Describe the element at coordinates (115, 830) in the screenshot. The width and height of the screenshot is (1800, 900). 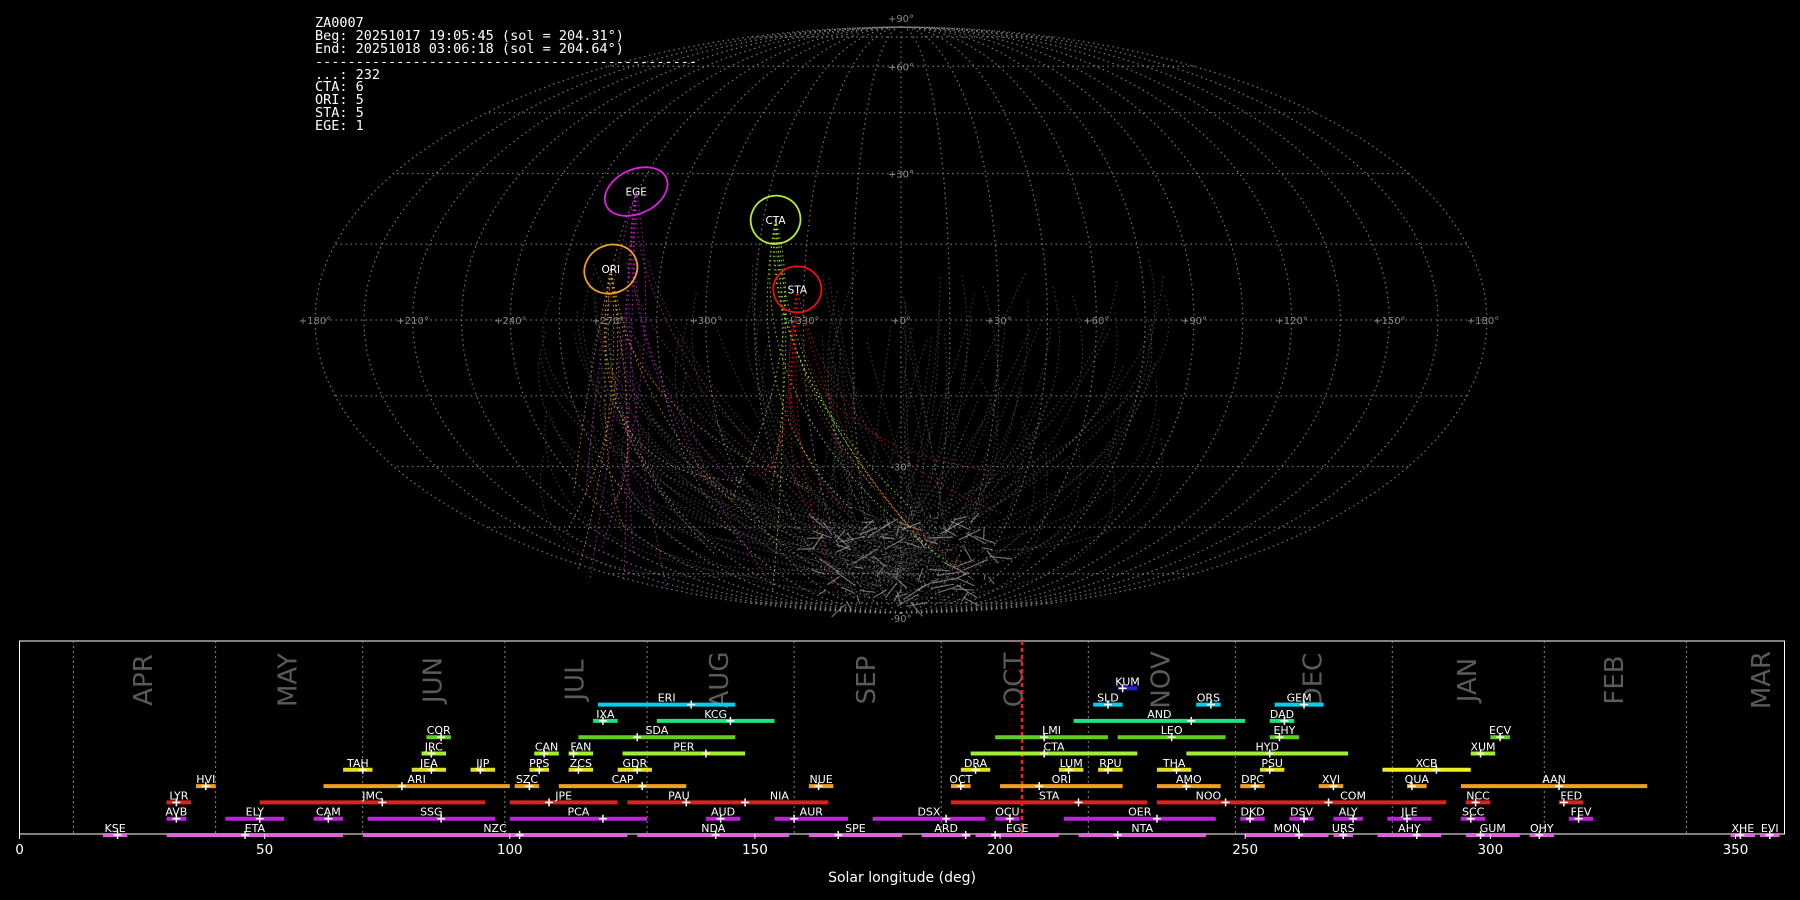
I see `shower-kse: KSE` at that location.